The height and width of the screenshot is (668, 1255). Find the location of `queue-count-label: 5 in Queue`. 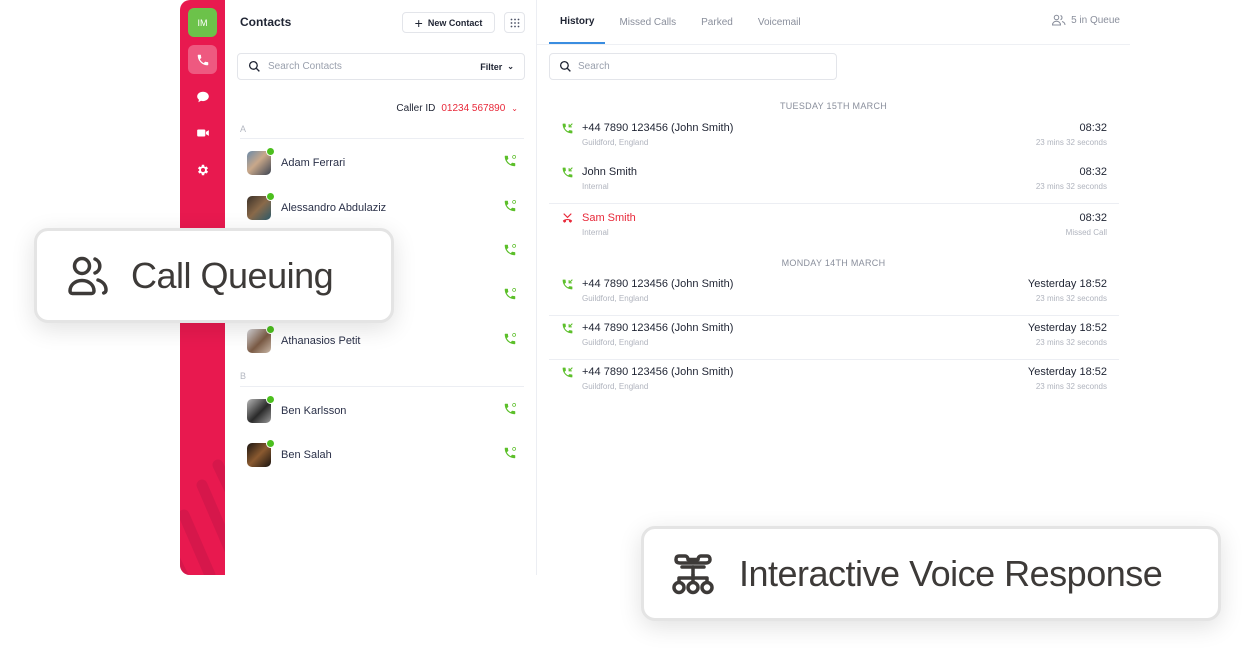

queue-count-label: 5 in Queue is located at coordinates (1095, 20).